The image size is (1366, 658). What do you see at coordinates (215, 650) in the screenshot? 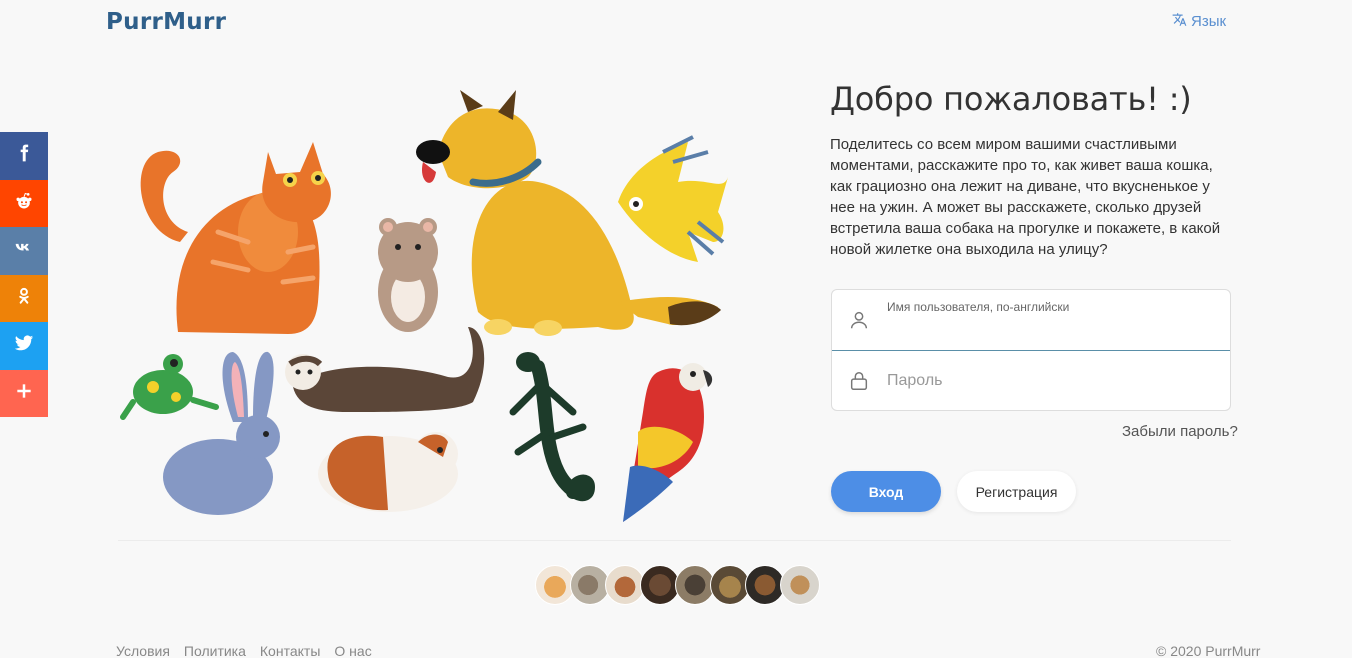
I see `footer-link-policy: Политика` at bounding box center [215, 650].